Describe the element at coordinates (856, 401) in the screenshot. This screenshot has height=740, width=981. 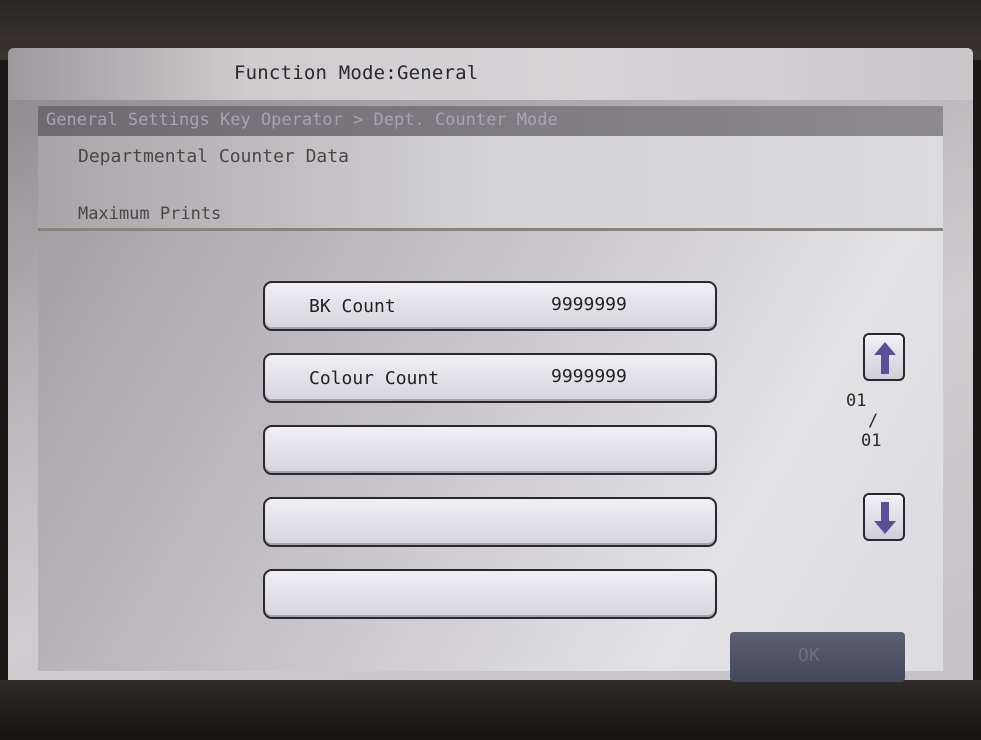
I see `page-current: 01` at that location.